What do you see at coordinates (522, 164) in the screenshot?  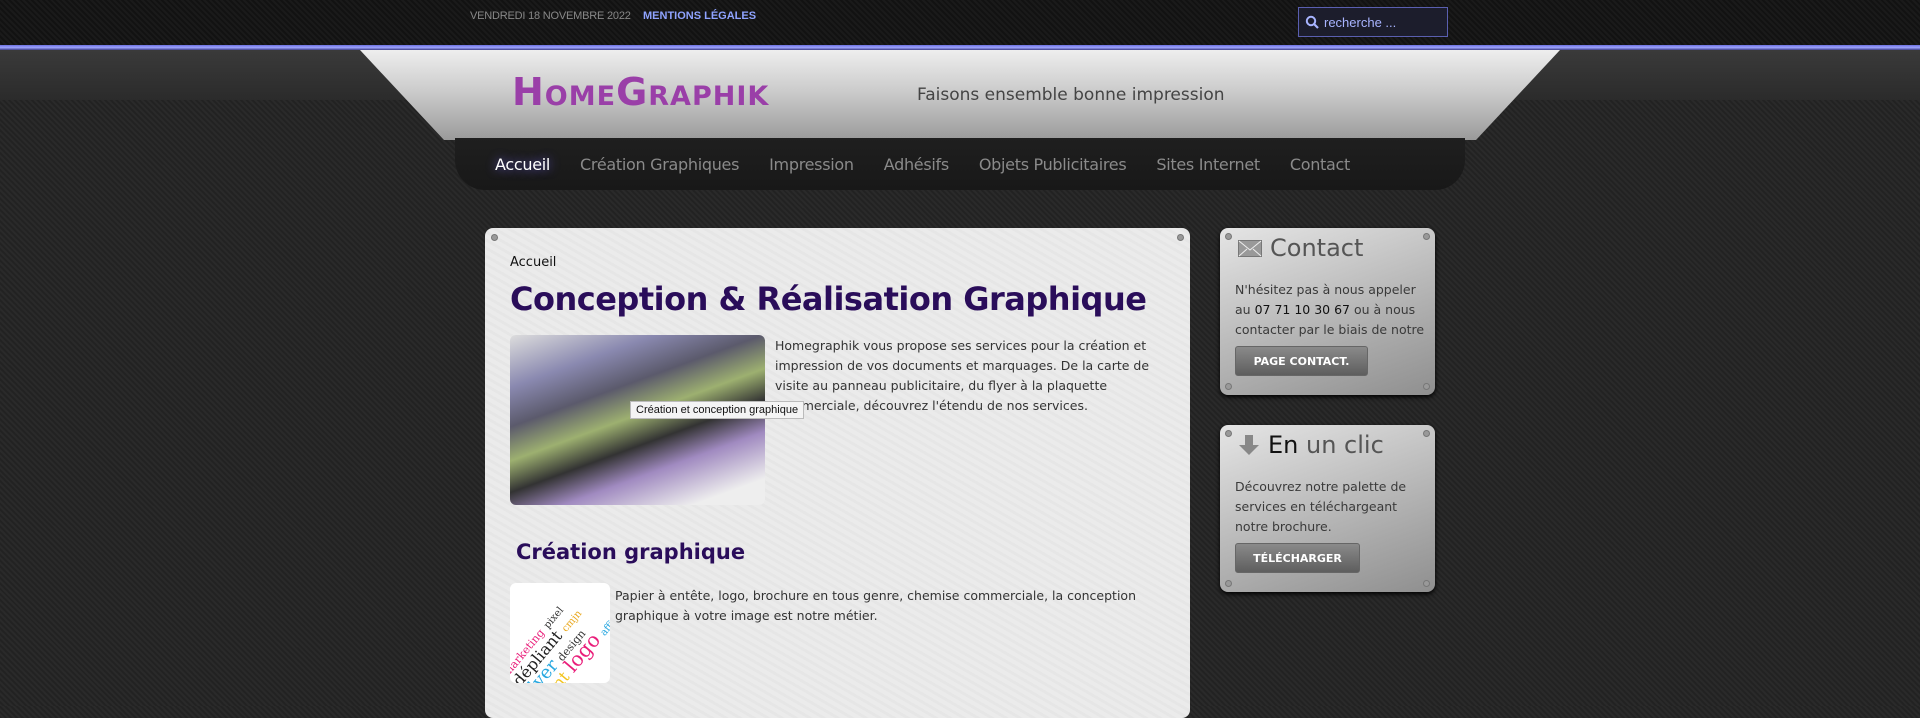 I see `nav-accueil: Accueil` at bounding box center [522, 164].